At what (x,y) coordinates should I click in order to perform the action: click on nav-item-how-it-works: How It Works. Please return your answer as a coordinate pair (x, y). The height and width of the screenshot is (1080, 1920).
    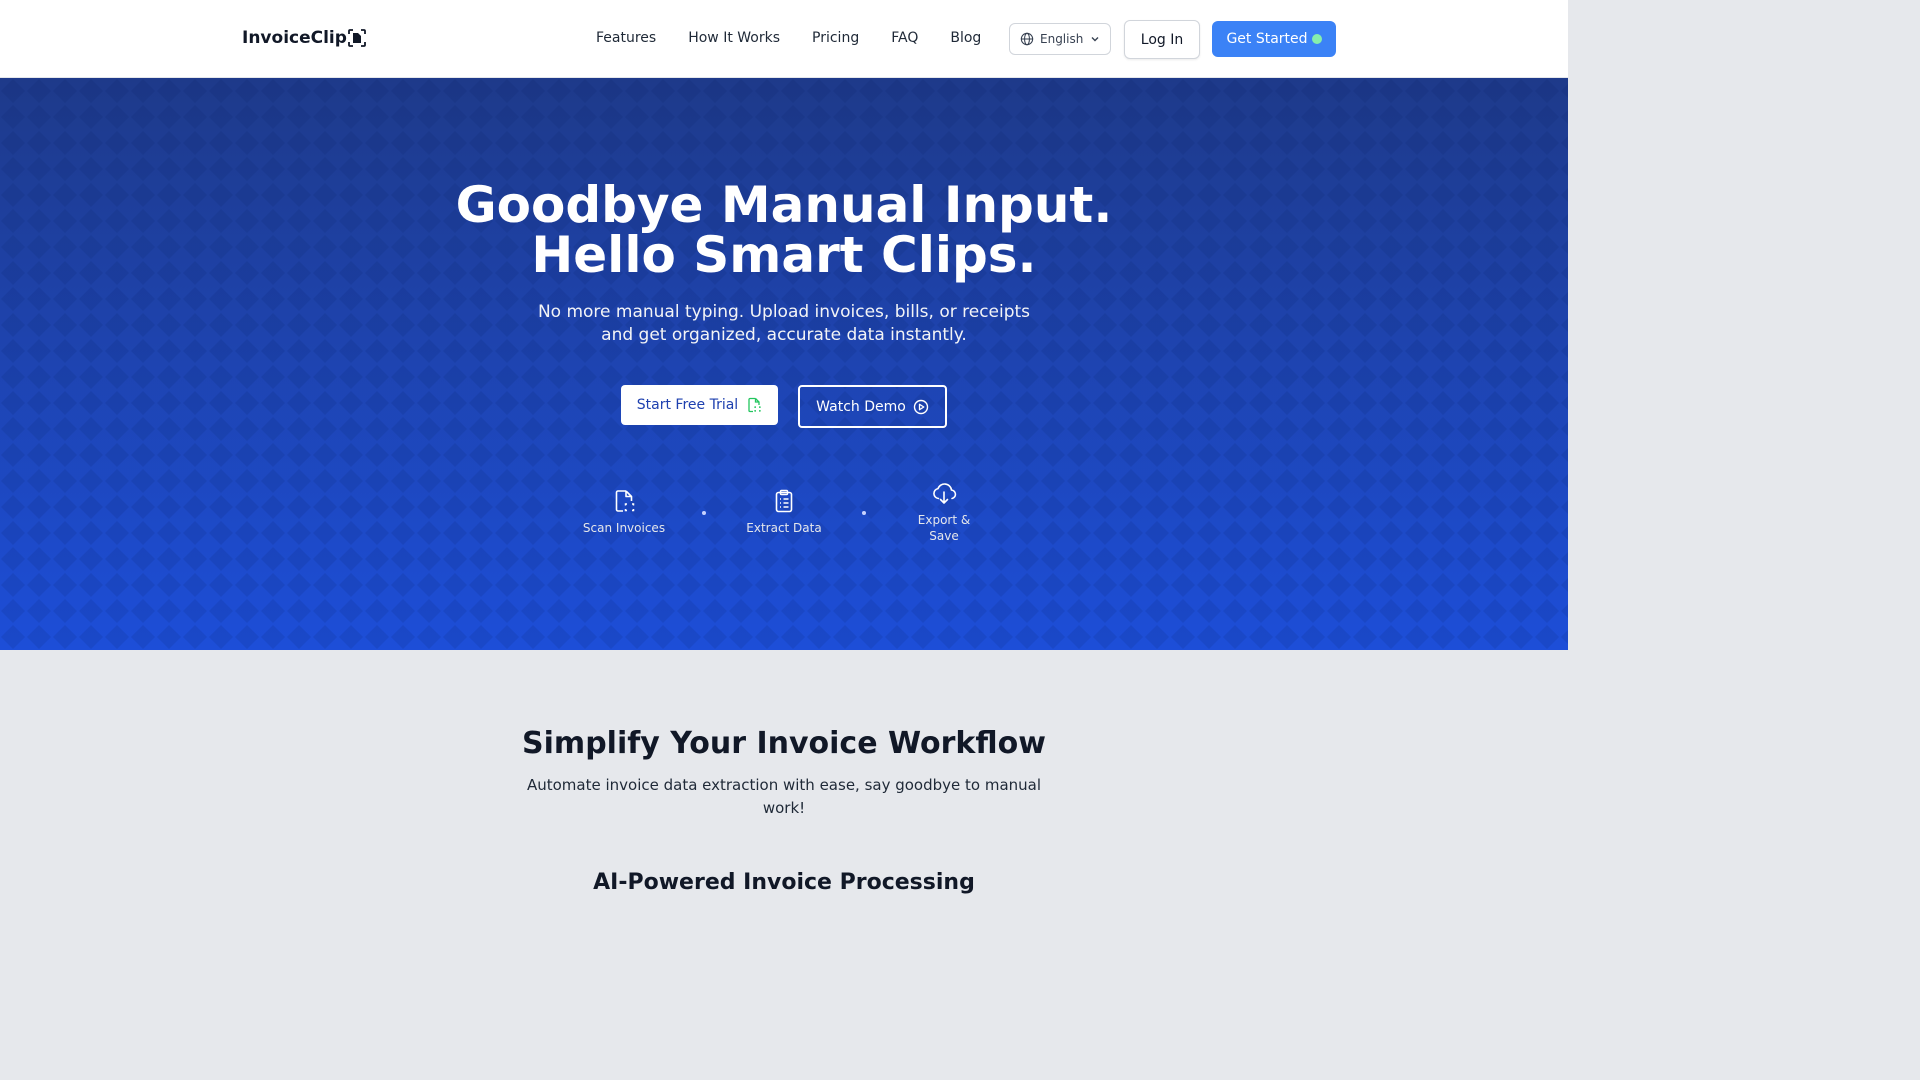
    Looking at the image, I should click on (734, 38).